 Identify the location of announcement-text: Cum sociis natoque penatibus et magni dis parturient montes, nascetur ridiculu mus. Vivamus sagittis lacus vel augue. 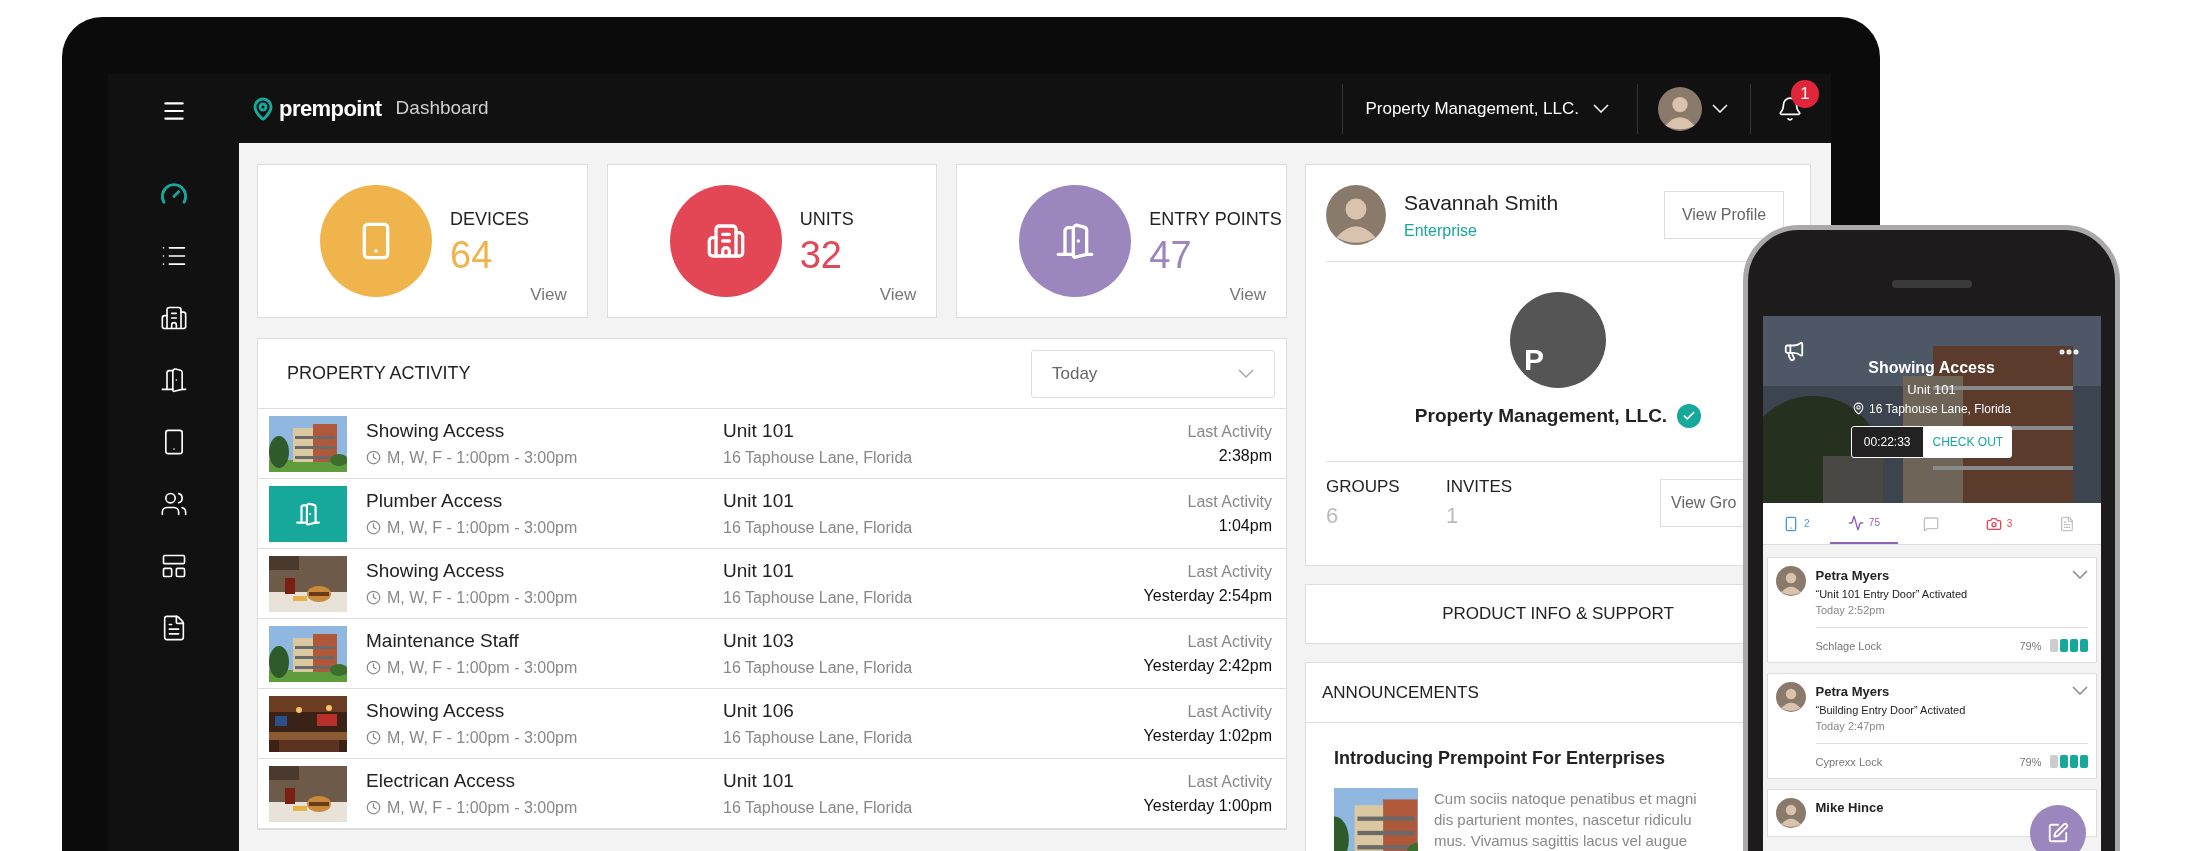
(1565, 820).